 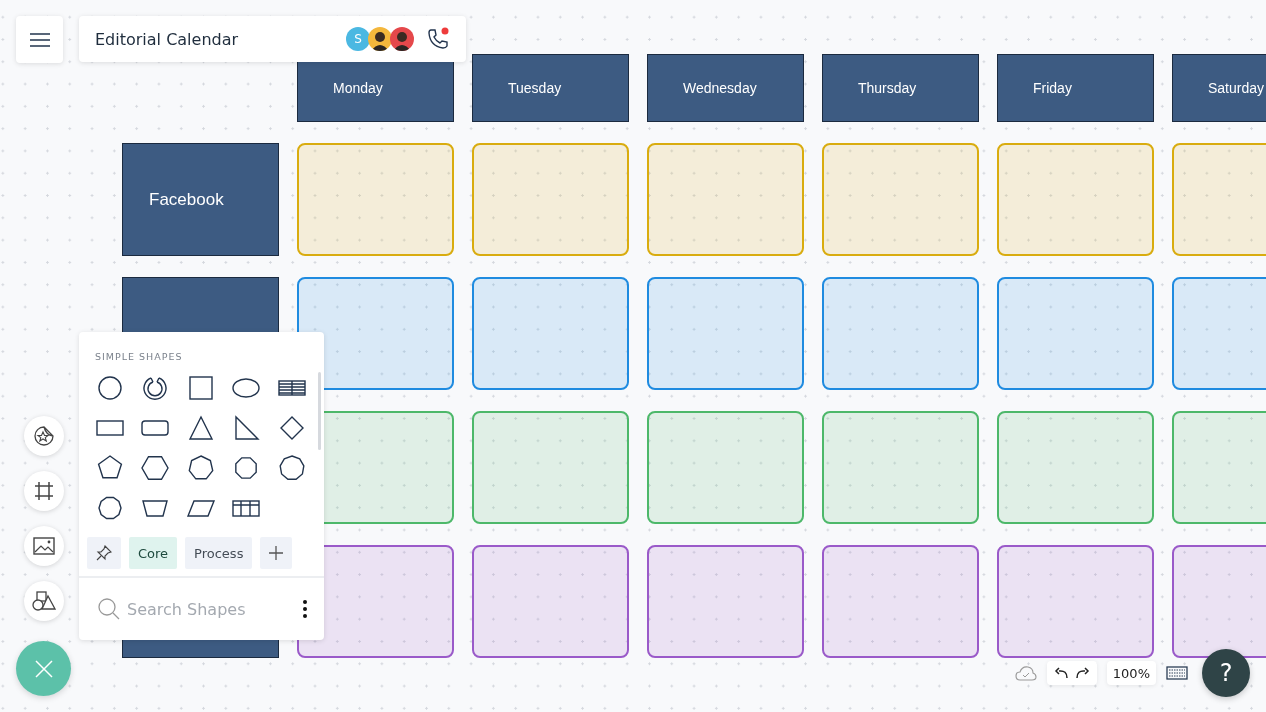 I want to click on close-icon, so click(x=43, y=668).